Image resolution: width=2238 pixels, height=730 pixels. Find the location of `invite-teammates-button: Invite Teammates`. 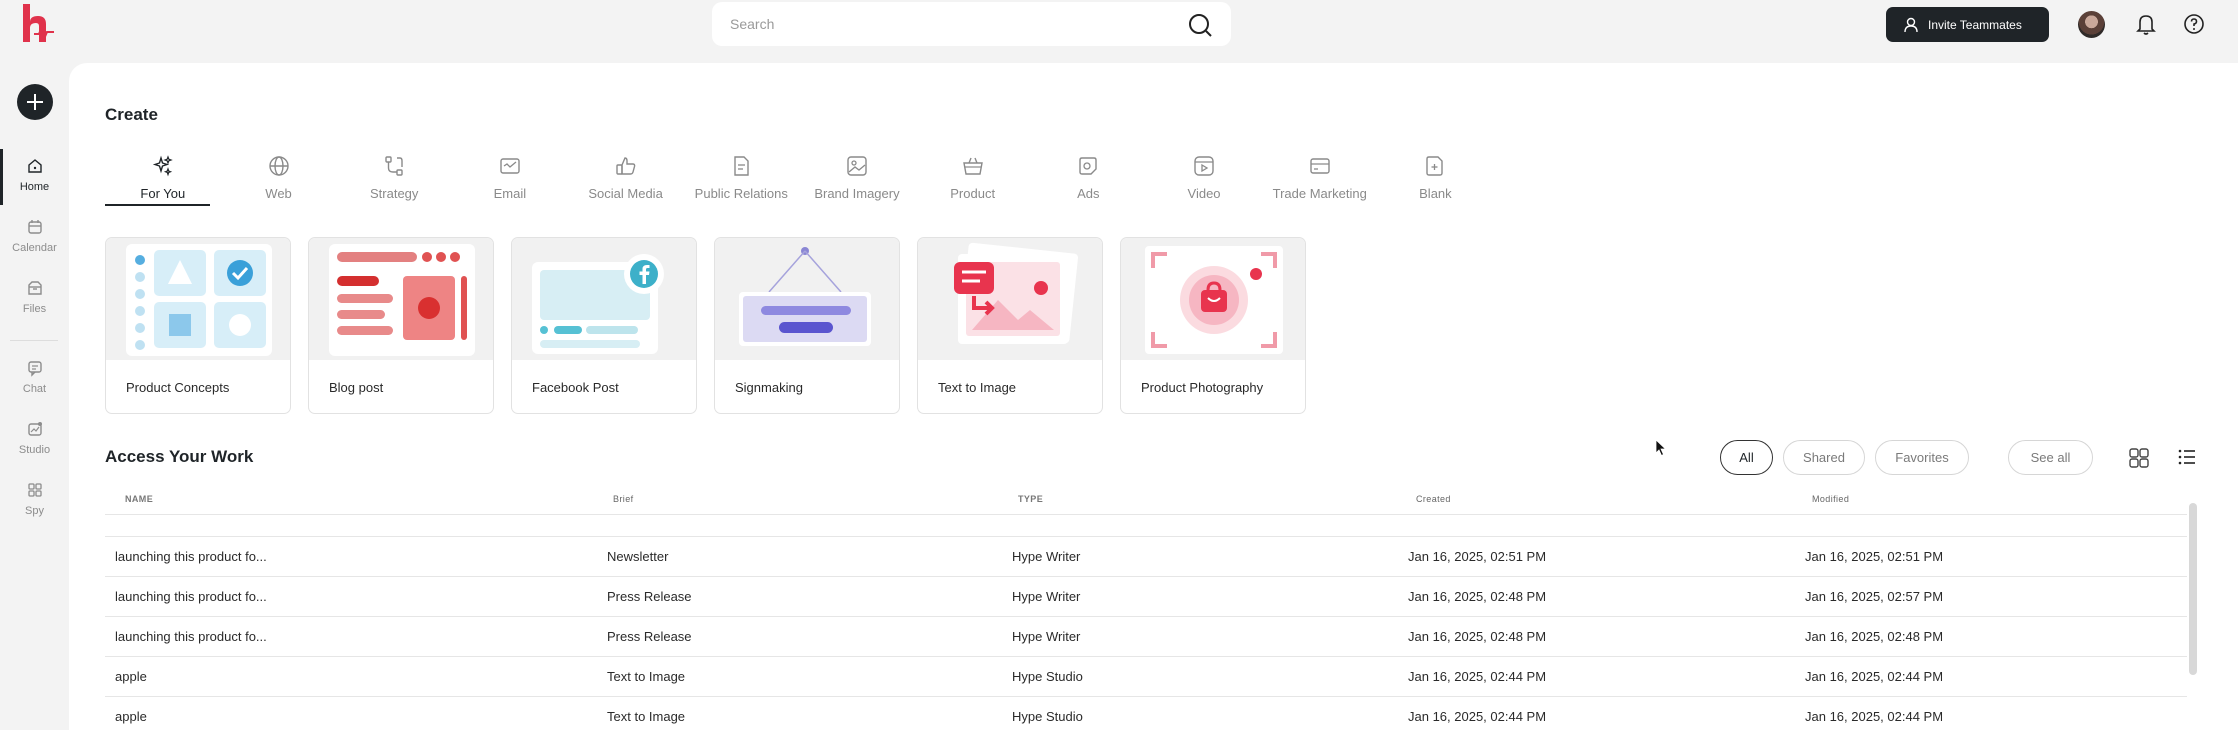

invite-teammates-button: Invite Teammates is located at coordinates (1967, 24).